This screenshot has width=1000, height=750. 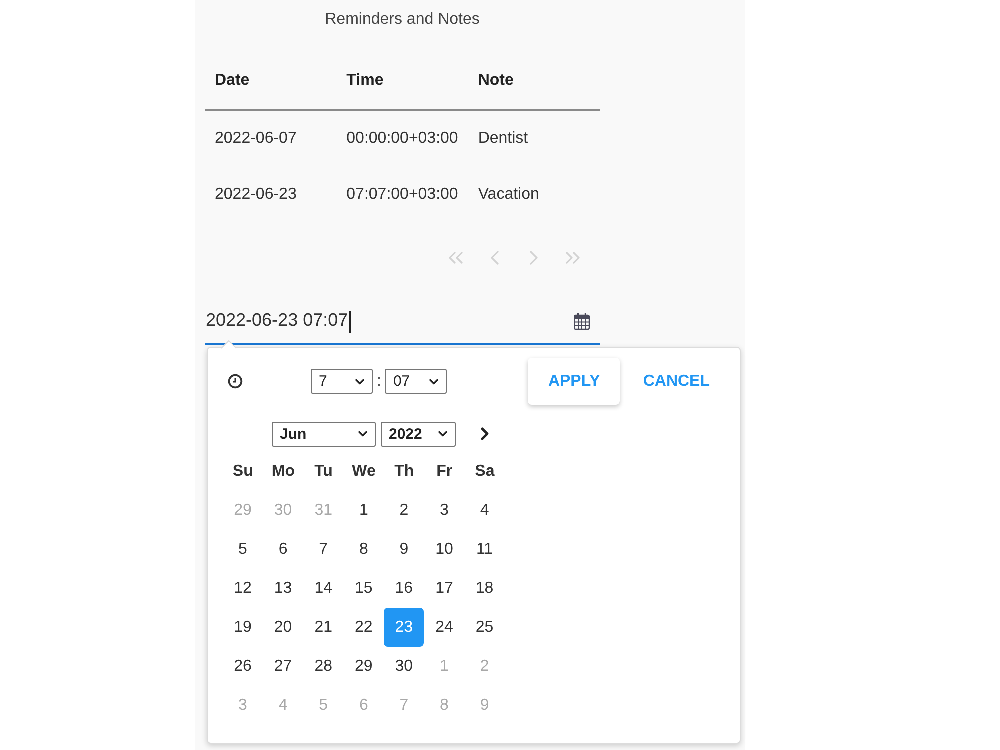 What do you see at coordinates (256, 195) in the screenshot?
I see `table-cell-text: 2022-06-23` at bounding box center [256, 195].